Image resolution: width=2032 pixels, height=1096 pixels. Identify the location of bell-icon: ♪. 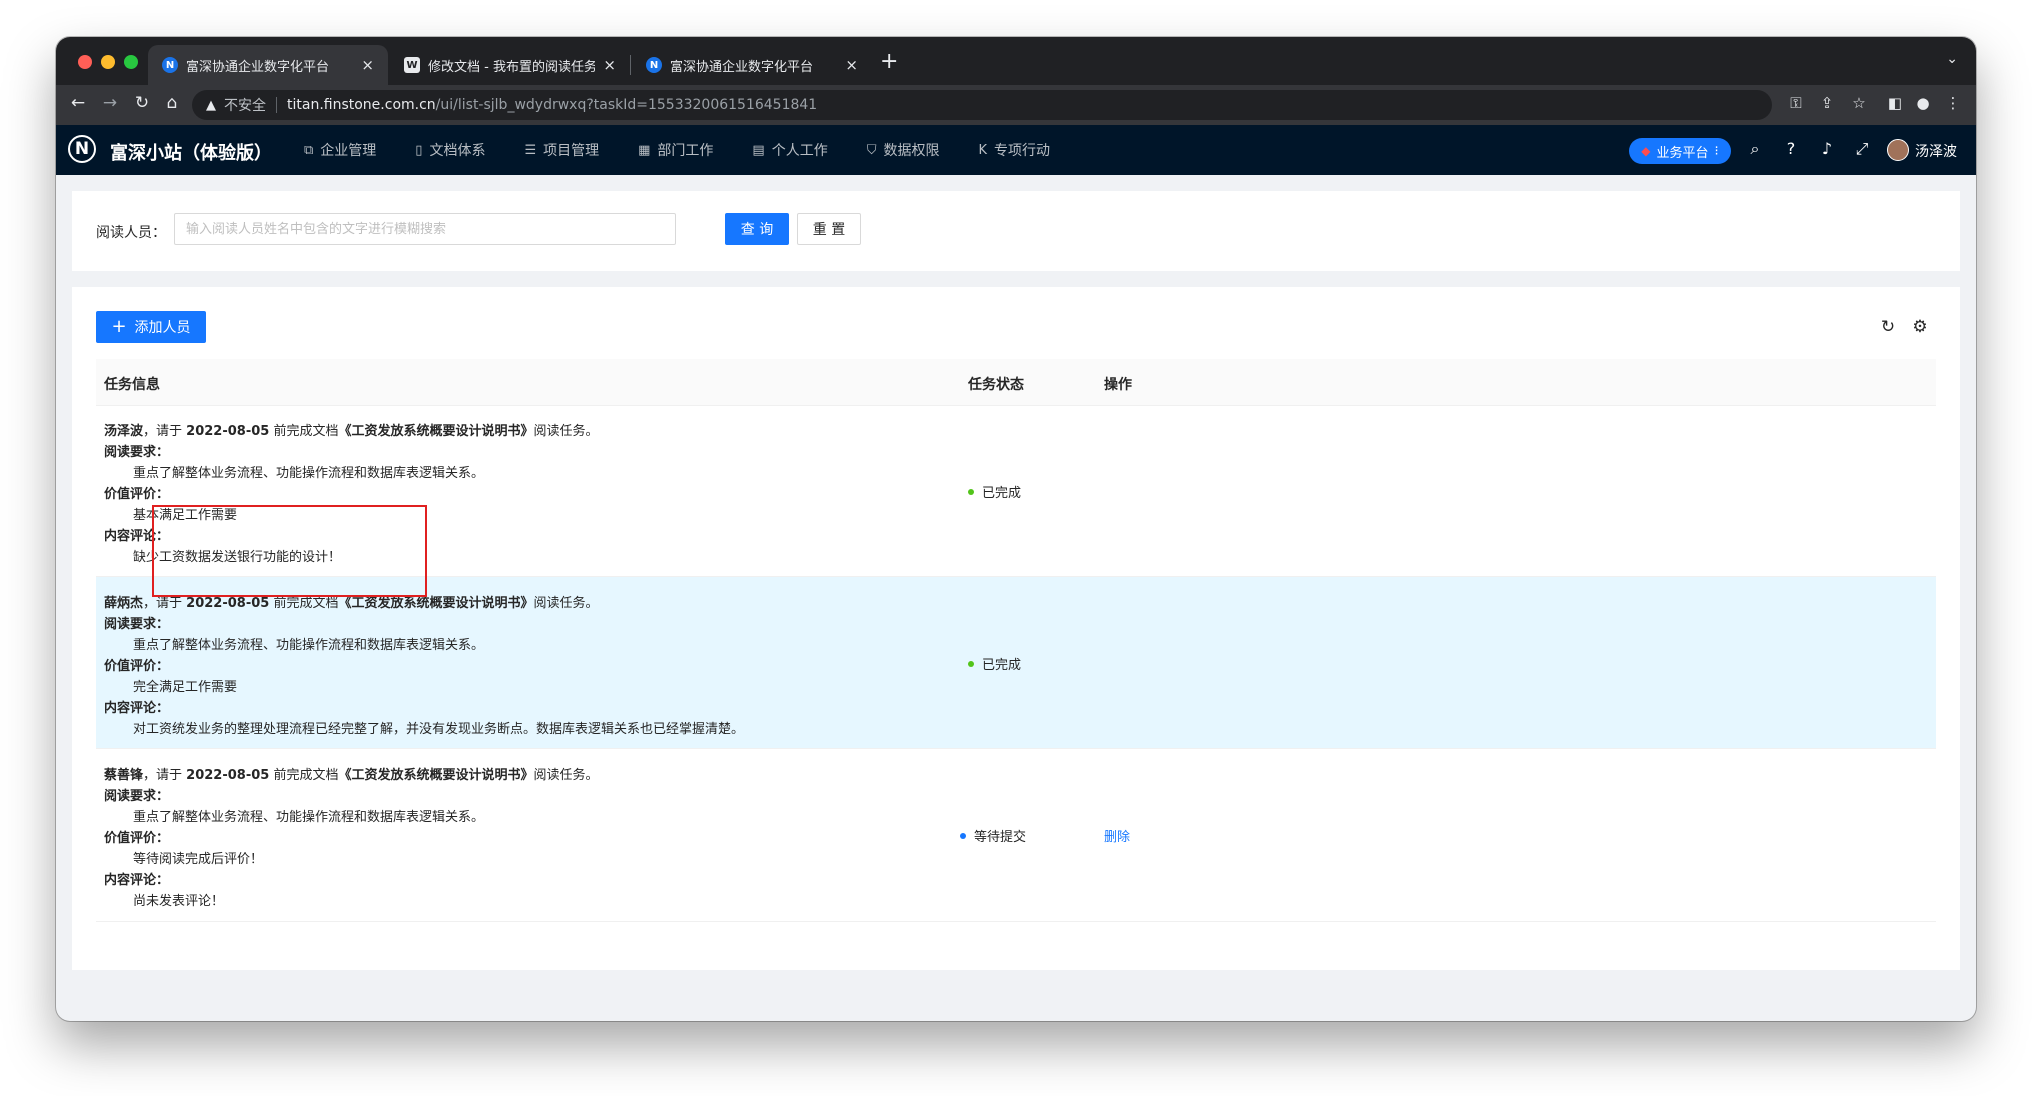
(1827, 148).